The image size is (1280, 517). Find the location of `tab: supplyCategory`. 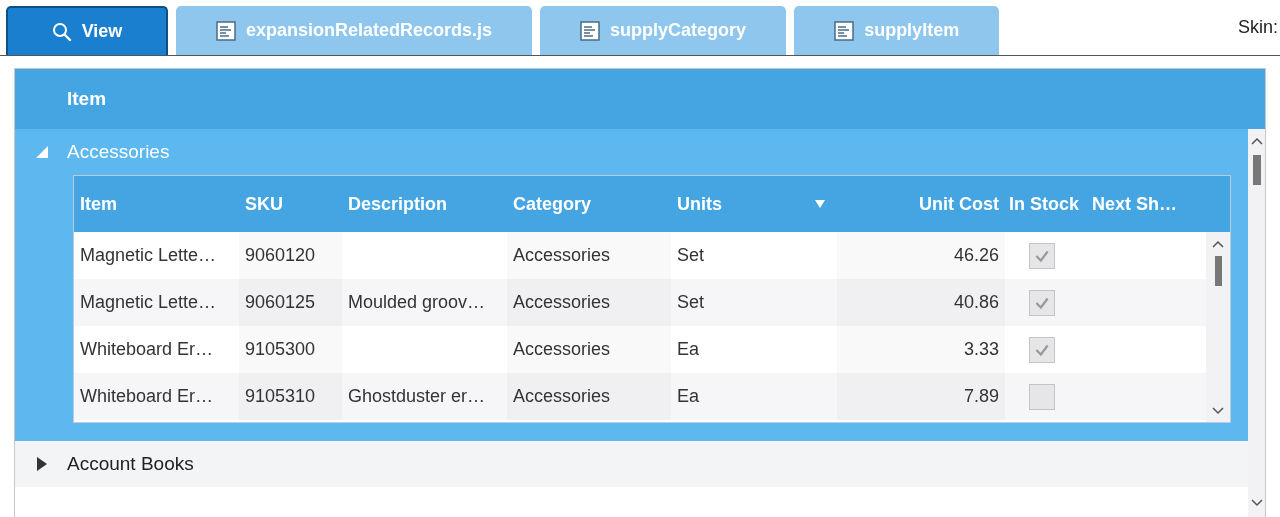

tab: supplyCategory is located at coordinates (663, 30).